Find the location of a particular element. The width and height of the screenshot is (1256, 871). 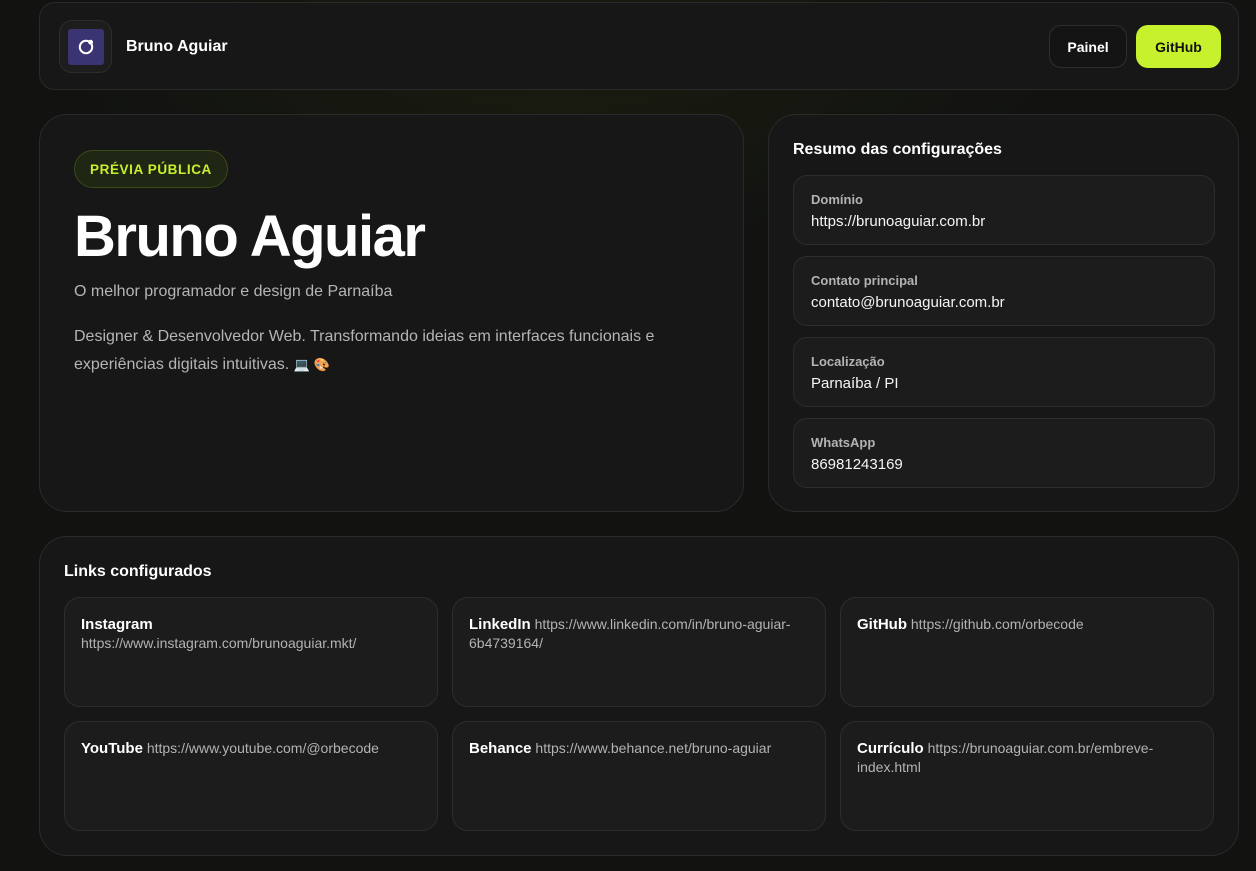

brand-name: Bruno Aguiar is located at coordinates (177, 47).